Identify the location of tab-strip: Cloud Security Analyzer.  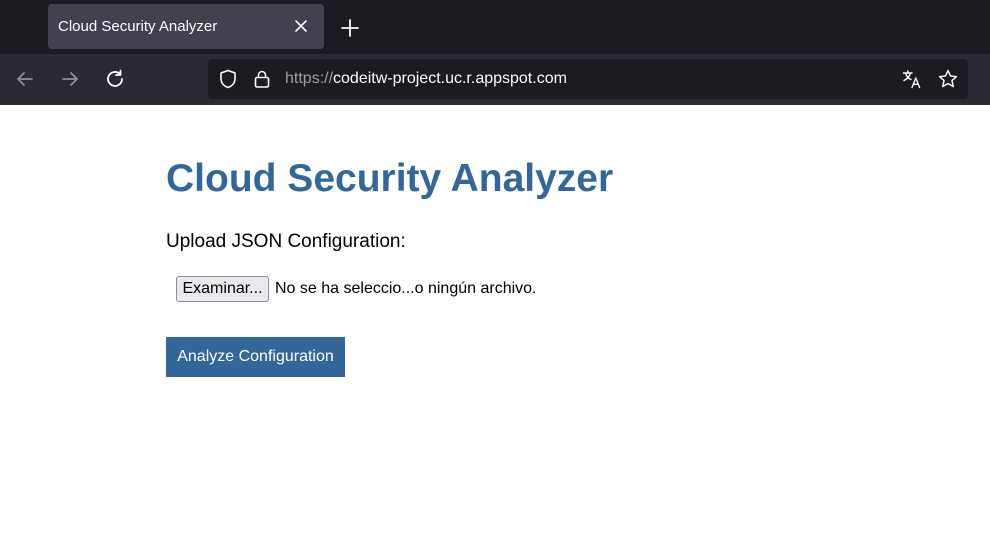
(495, 27).